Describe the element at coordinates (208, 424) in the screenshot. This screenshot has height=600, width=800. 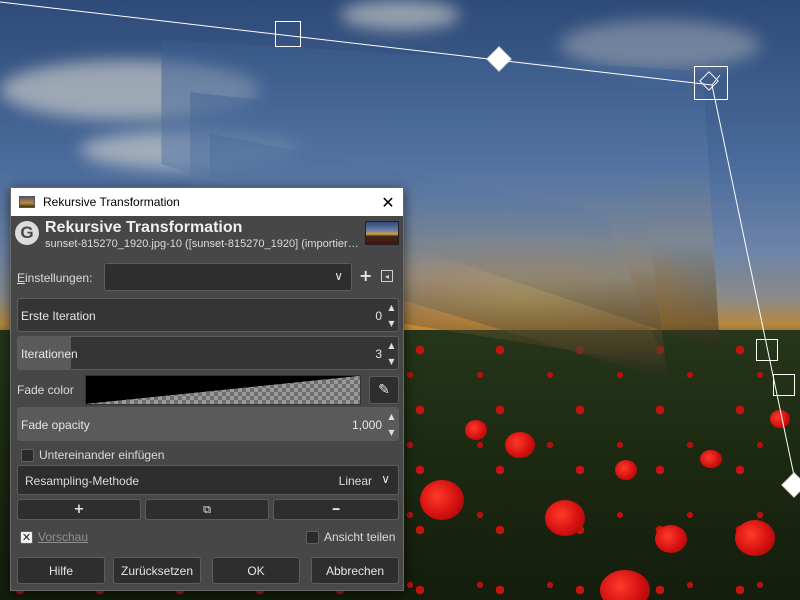
I see `fade-opacity-spinscale: Fade opacity 1,000 ▲ ▼` at that location.